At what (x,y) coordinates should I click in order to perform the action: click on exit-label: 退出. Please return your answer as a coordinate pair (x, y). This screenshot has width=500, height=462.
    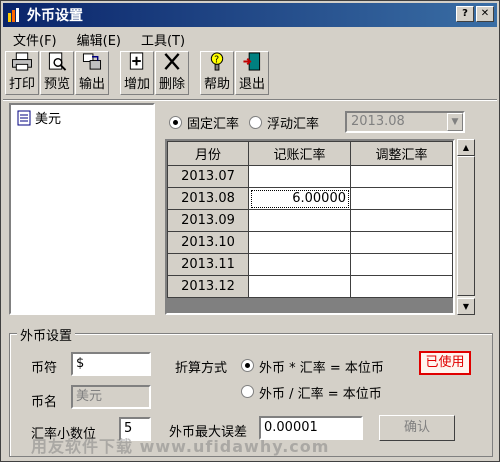
    Looking at the image, I should click on (251, 84).